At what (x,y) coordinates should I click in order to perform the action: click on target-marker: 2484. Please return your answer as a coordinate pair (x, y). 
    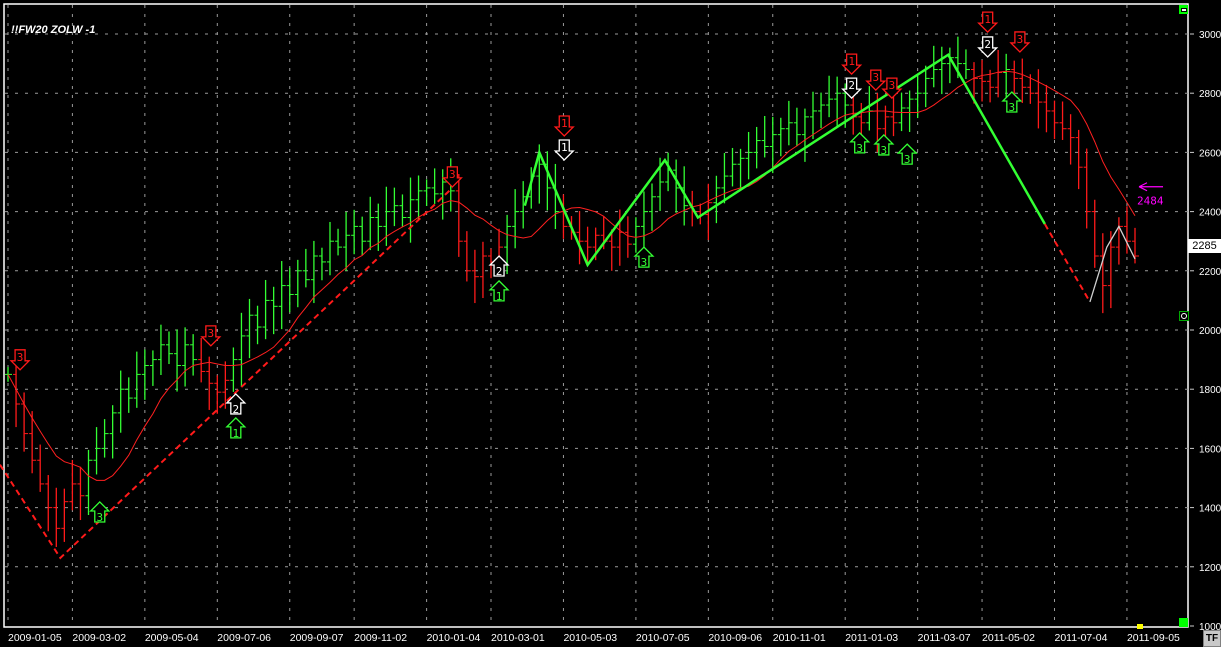
    Looking at the image, I should click on (1150, 195).